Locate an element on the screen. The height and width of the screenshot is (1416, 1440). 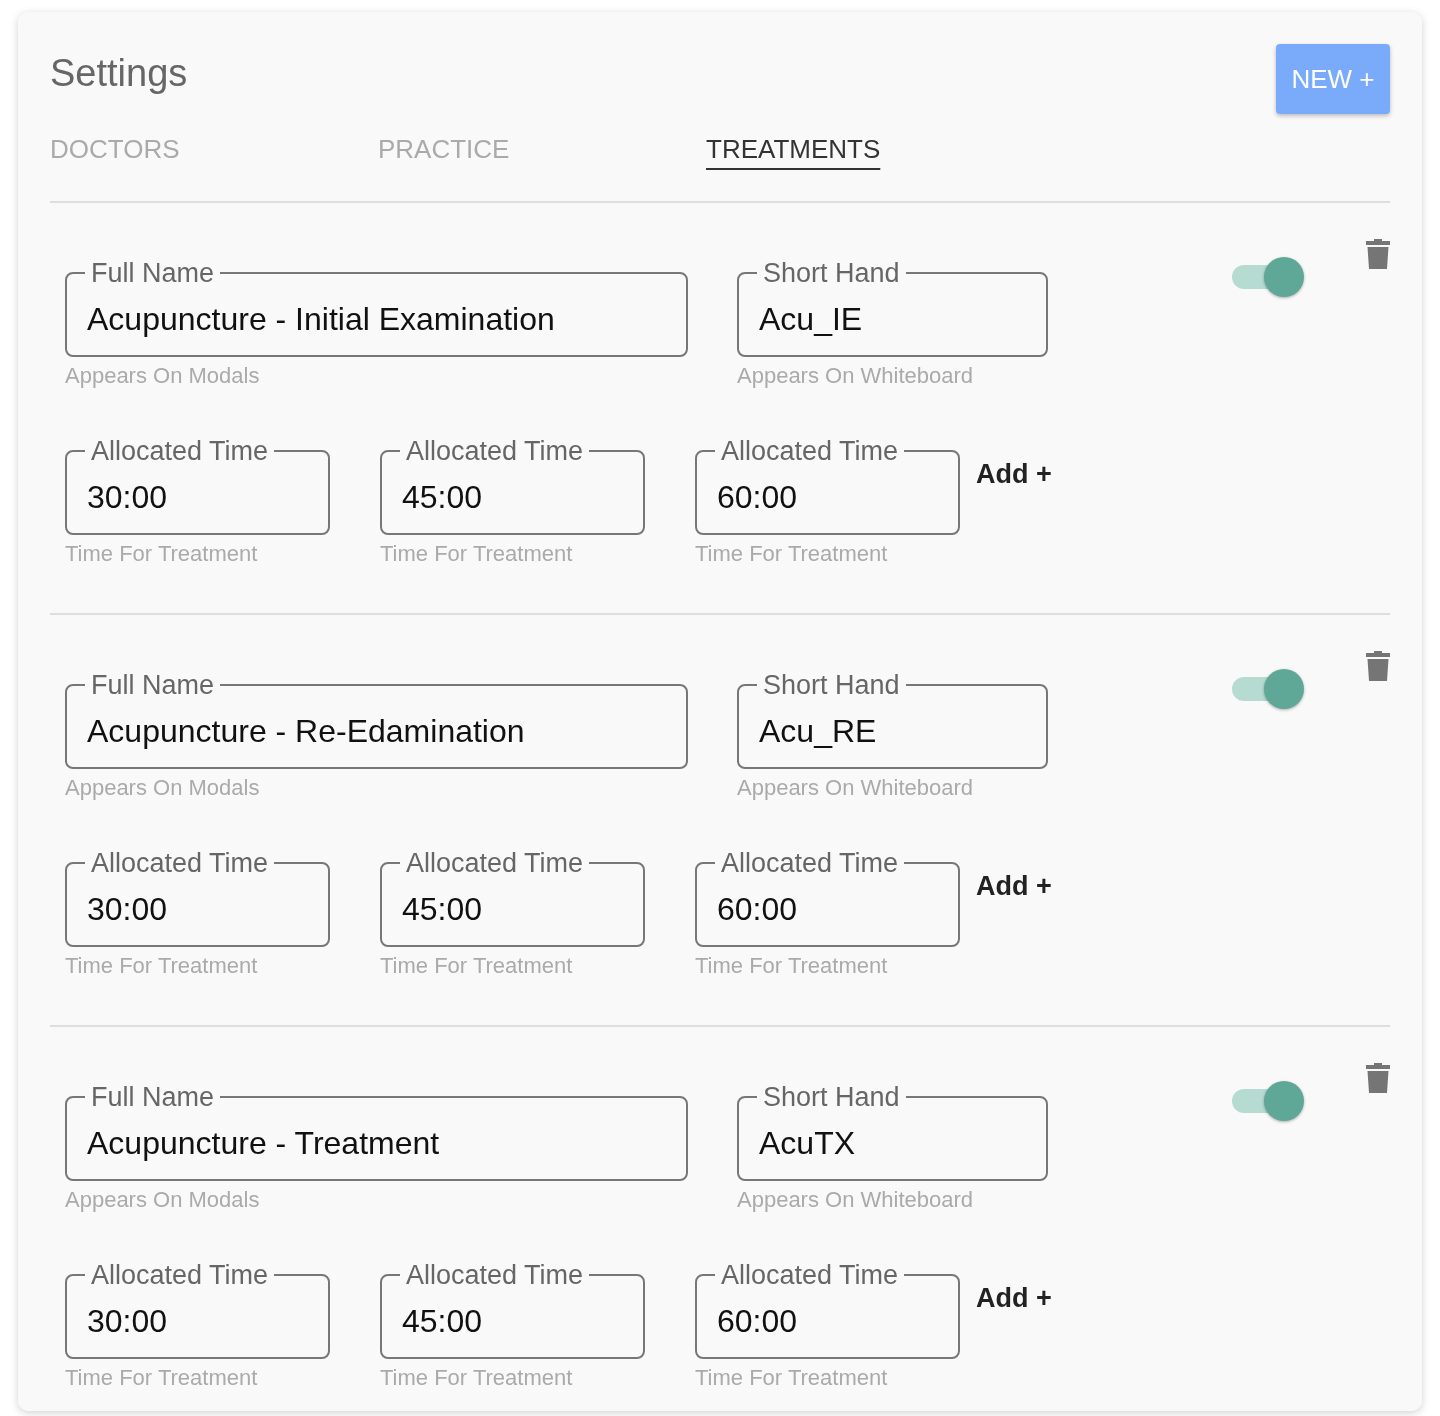
full-name-field: Full Name Acupuncture - Treatment is located at coordinates (376, 1132).